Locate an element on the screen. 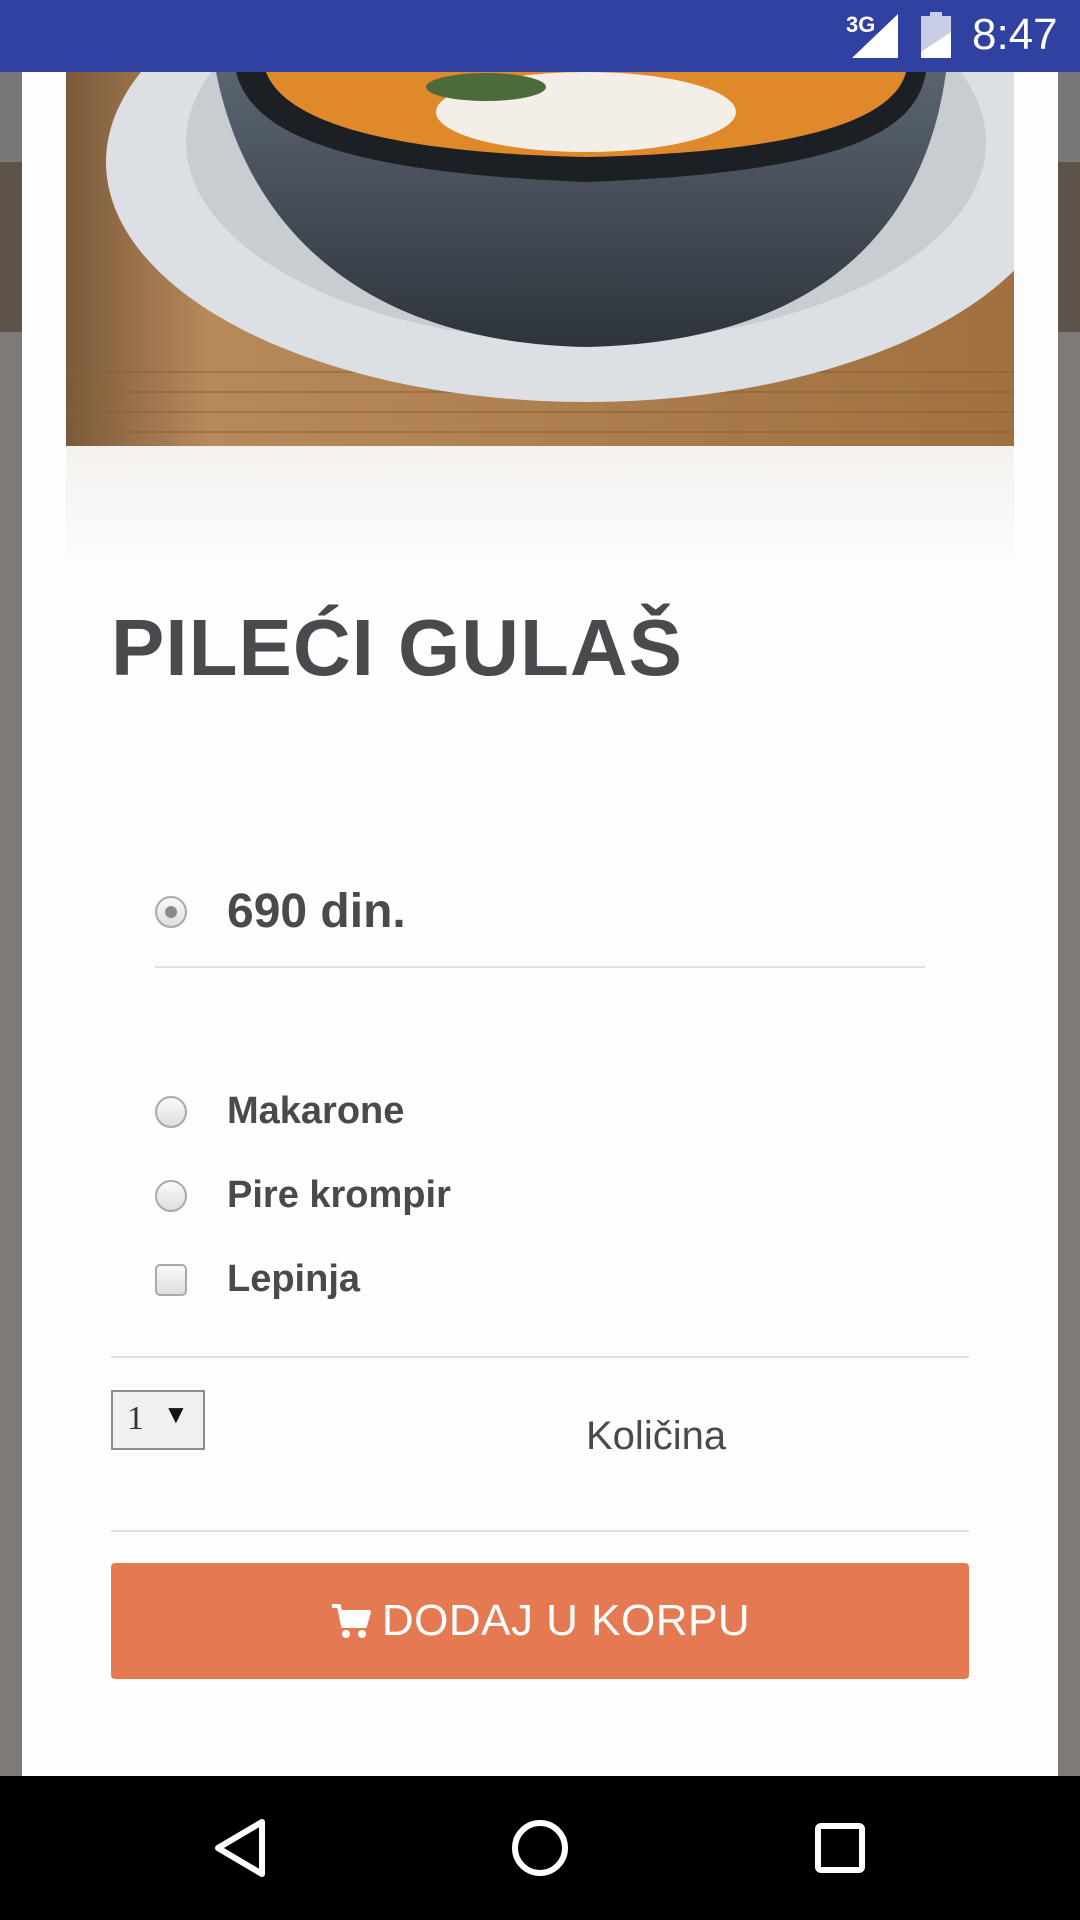 This screenshot has height=1920, width=1080. lepinja-checkbox is located at coordinates (171, 1279).